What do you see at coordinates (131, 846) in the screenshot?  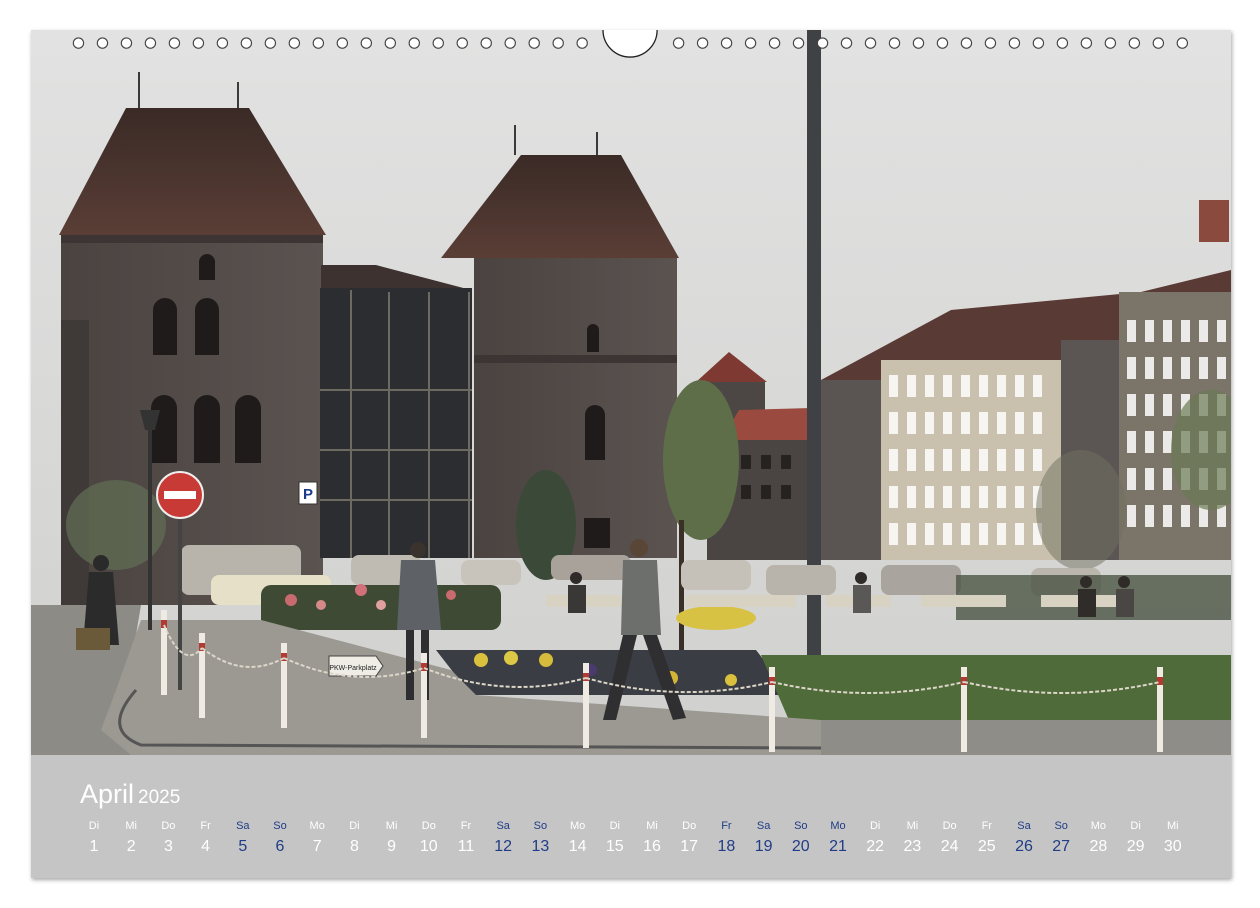 I see `day-number: 2` at bounding box center [131, 846].